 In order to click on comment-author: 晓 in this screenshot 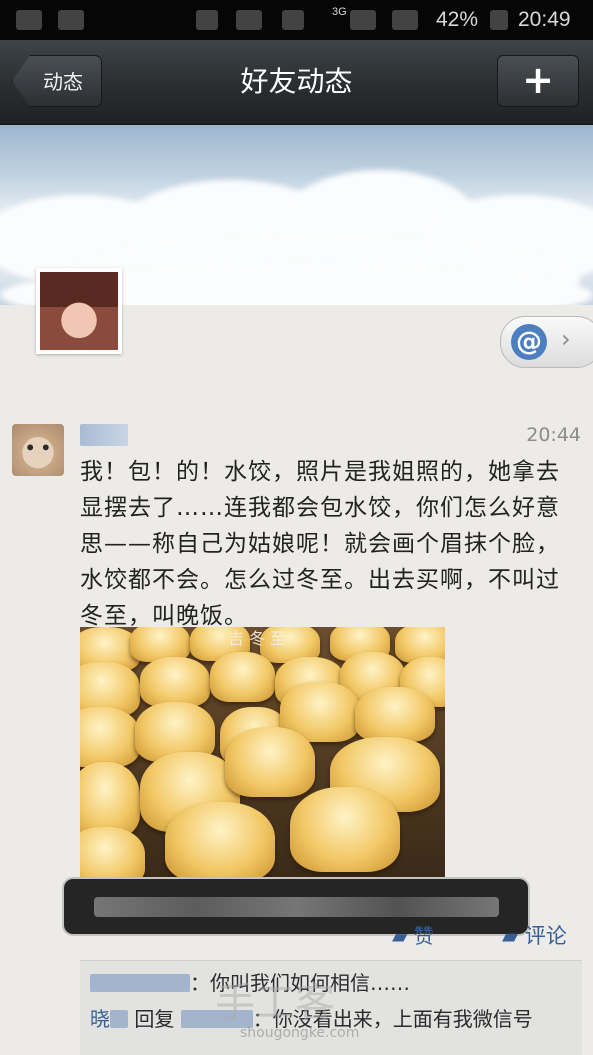, I will do `click(100, 1019)`.